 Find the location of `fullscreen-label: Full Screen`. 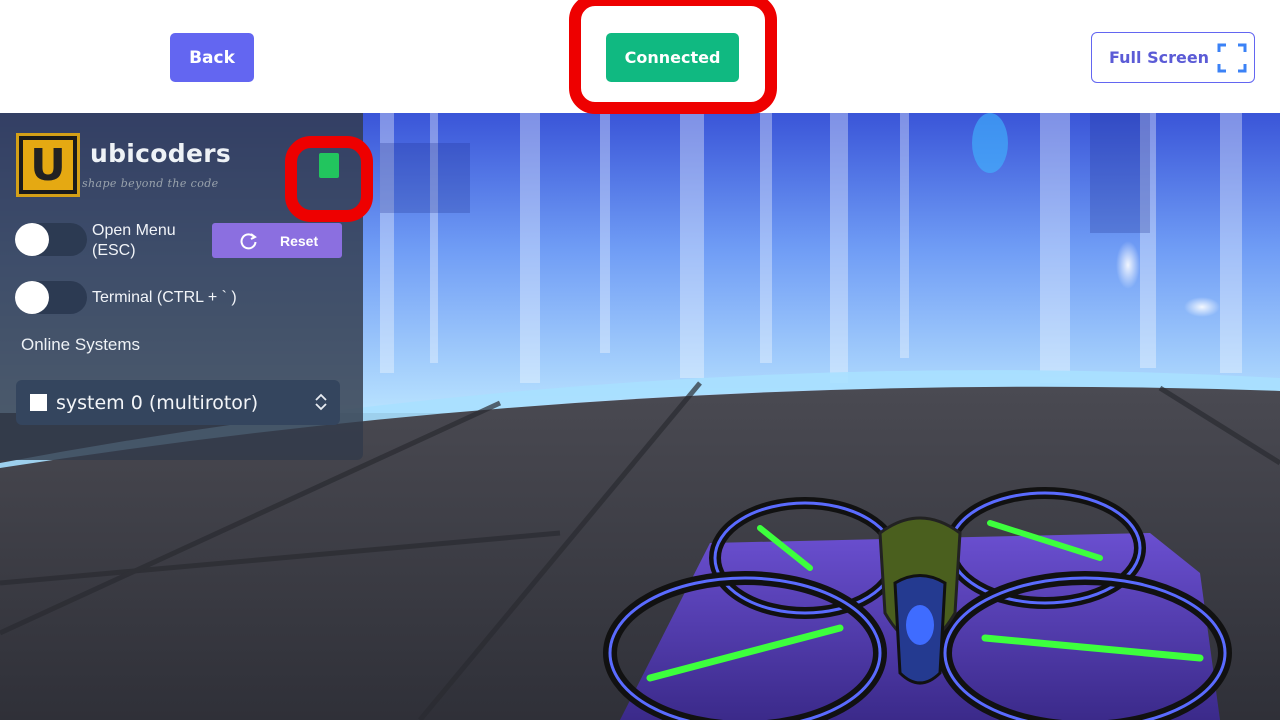

fullscreen-label: Full Screen is located at coordinates (1159, 57).